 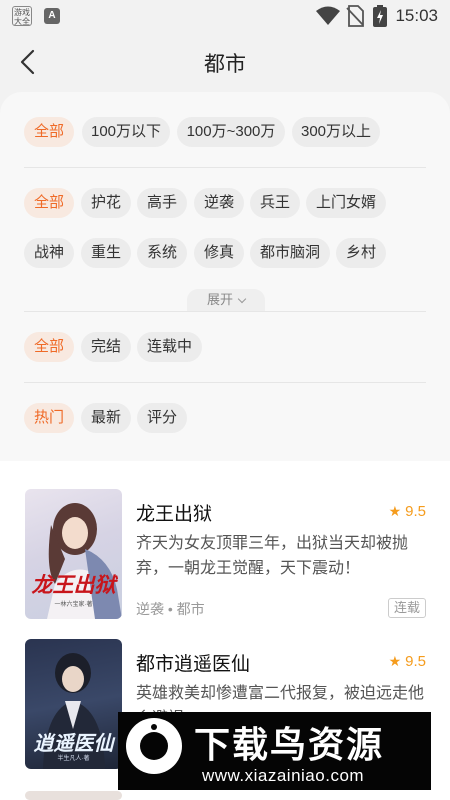 What do you see at coordinates (106, 418) in the screenshot?
I see `sort-newest: 最新` at bounding box center [106, 418].